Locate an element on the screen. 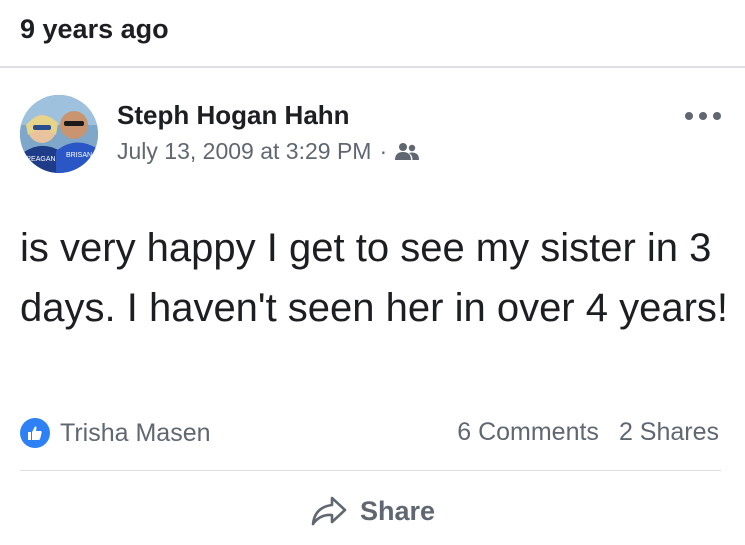 The image size is (745, 545). svg-text: REAGAN is located at coordinates (41, 159).